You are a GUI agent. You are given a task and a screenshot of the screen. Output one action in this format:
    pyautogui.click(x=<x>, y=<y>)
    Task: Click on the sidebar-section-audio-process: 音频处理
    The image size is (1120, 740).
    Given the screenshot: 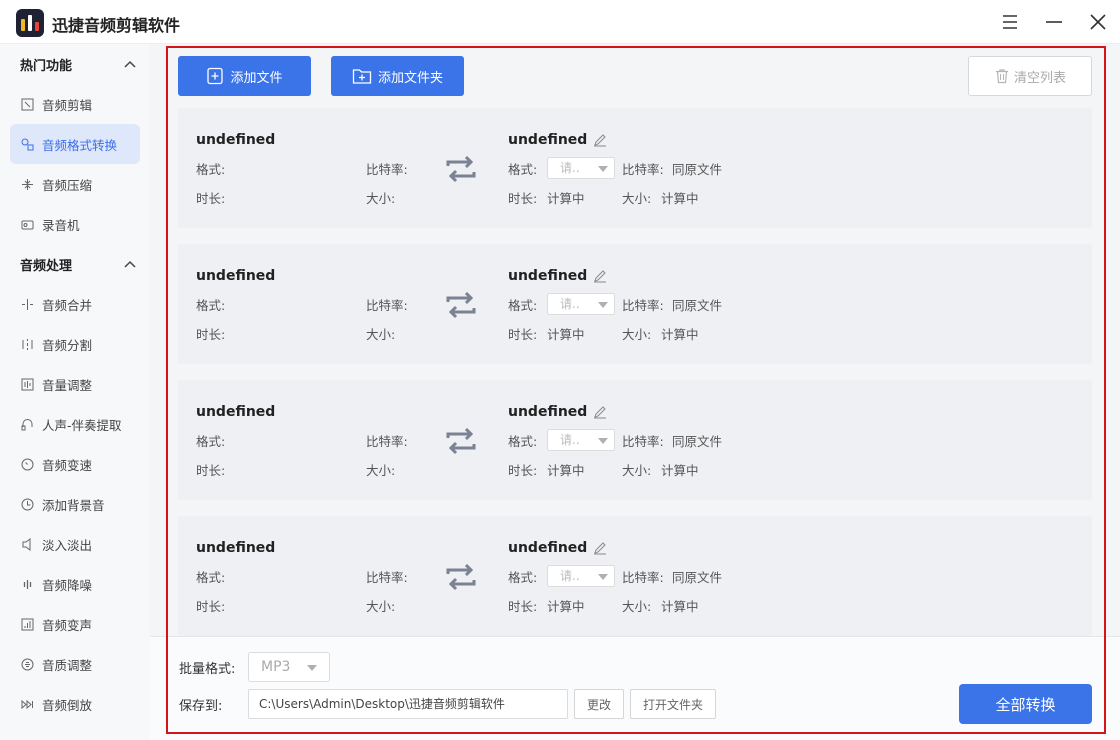 What is the action you would take?
    pyautogui.click(x=75, y=264)
    